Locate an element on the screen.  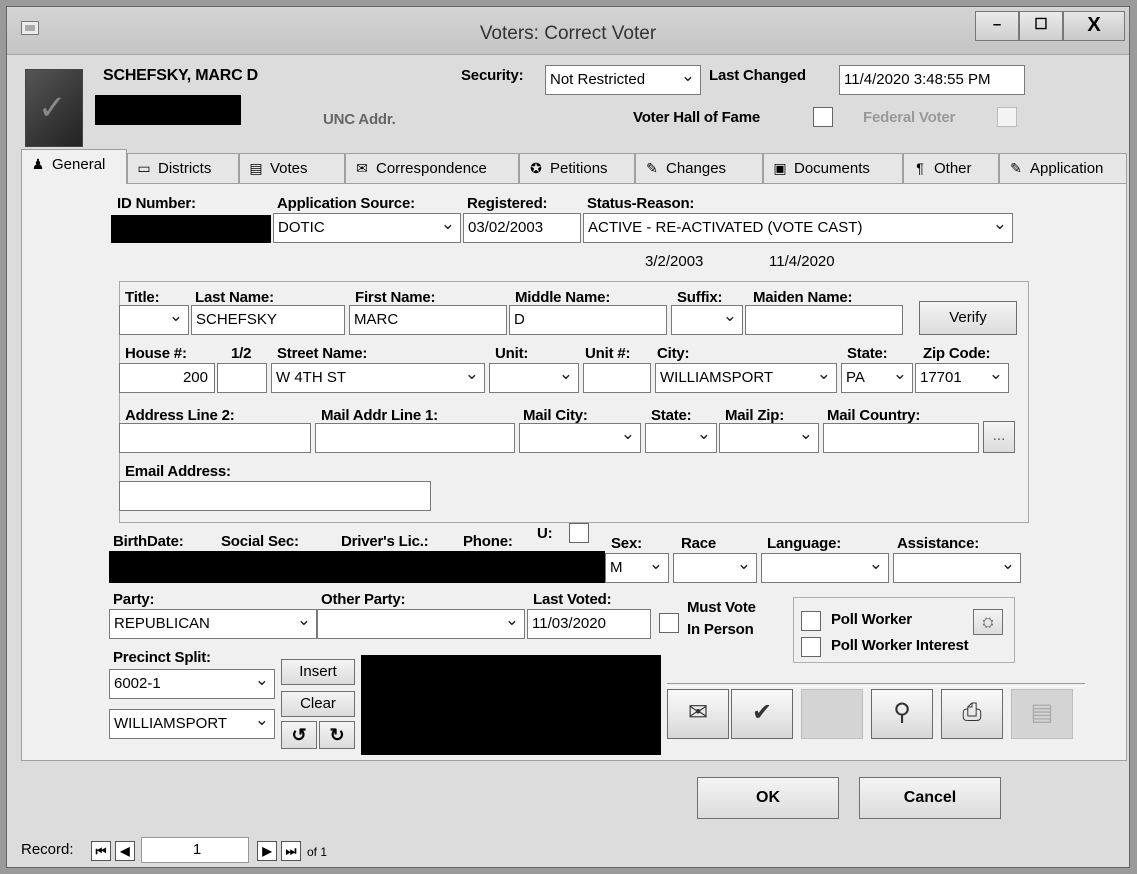
poll-worker-interest-checkbox is located at coordinates (811, 647).